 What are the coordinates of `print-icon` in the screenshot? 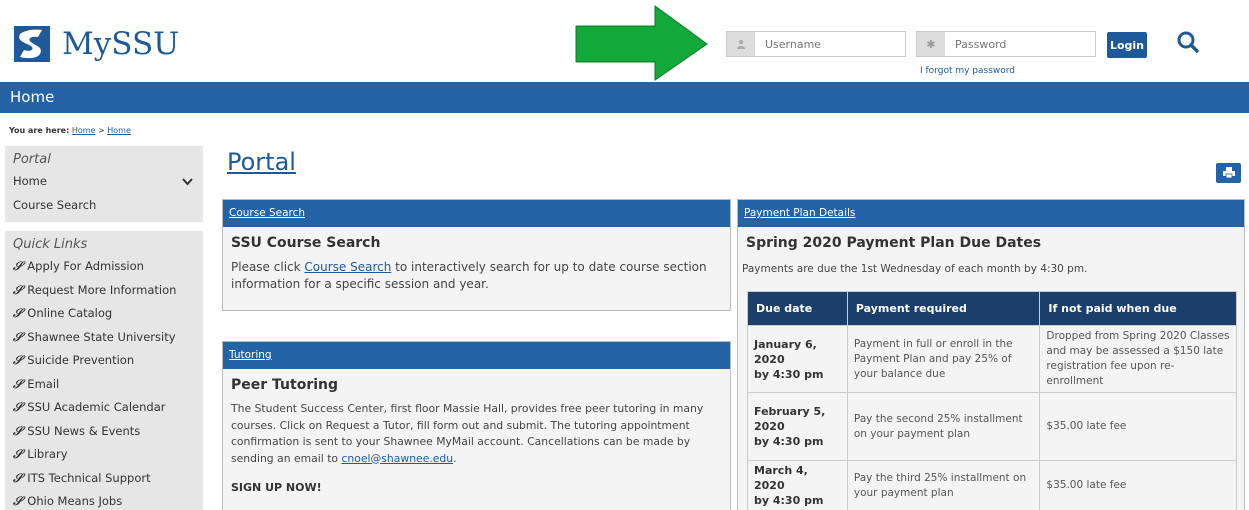 It's located at (1228, 172).